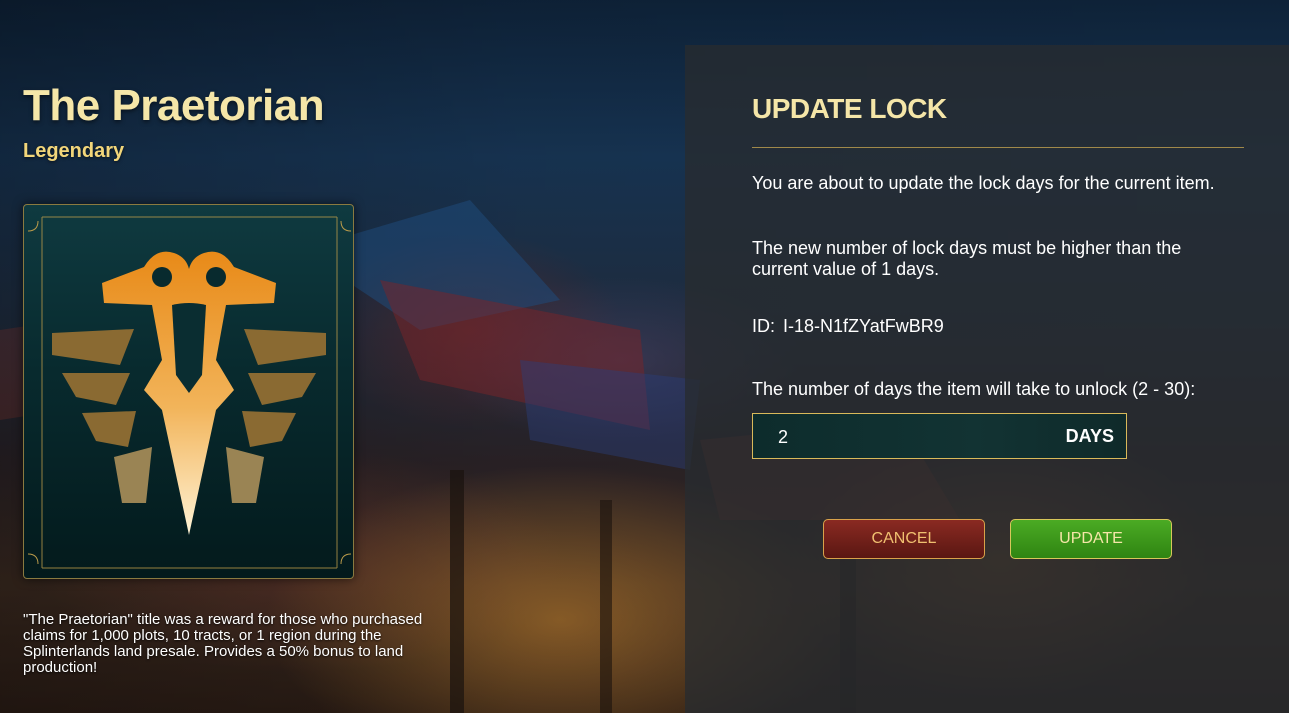  What do you see at coordinates (998, 147) in the screenshot?
I see `divider` at bounding box center [998, 147].